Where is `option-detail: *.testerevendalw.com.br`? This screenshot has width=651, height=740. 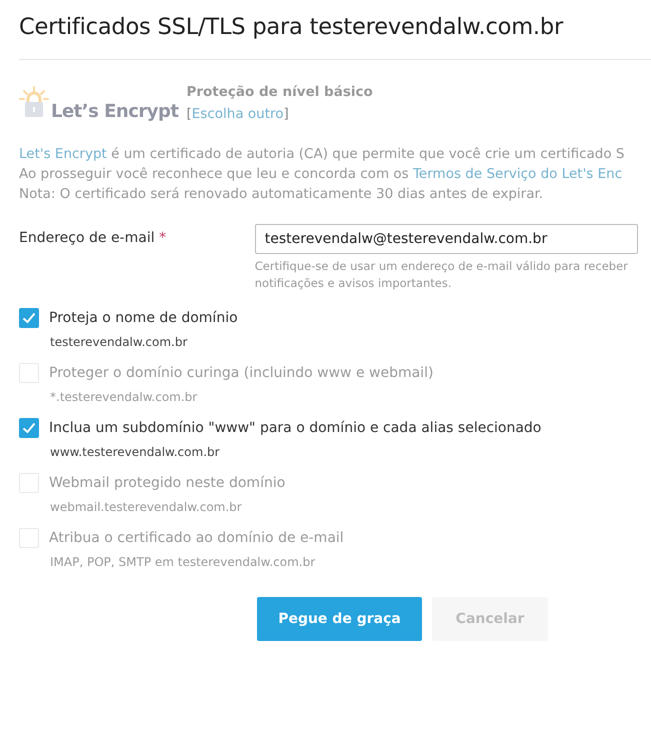
option-detail: *.testerevendalw.com.br is located at coordinates (124, 397).